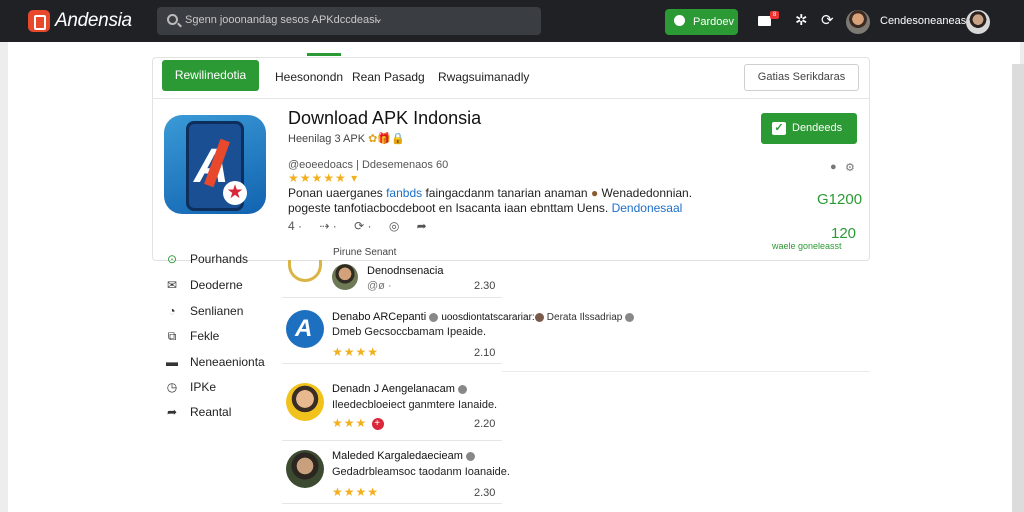 The width and height of the screenshot is (1024, 512). Describe the element at coordinates (978, 22) in the screenshot. I see `profile-avatar` at that location.